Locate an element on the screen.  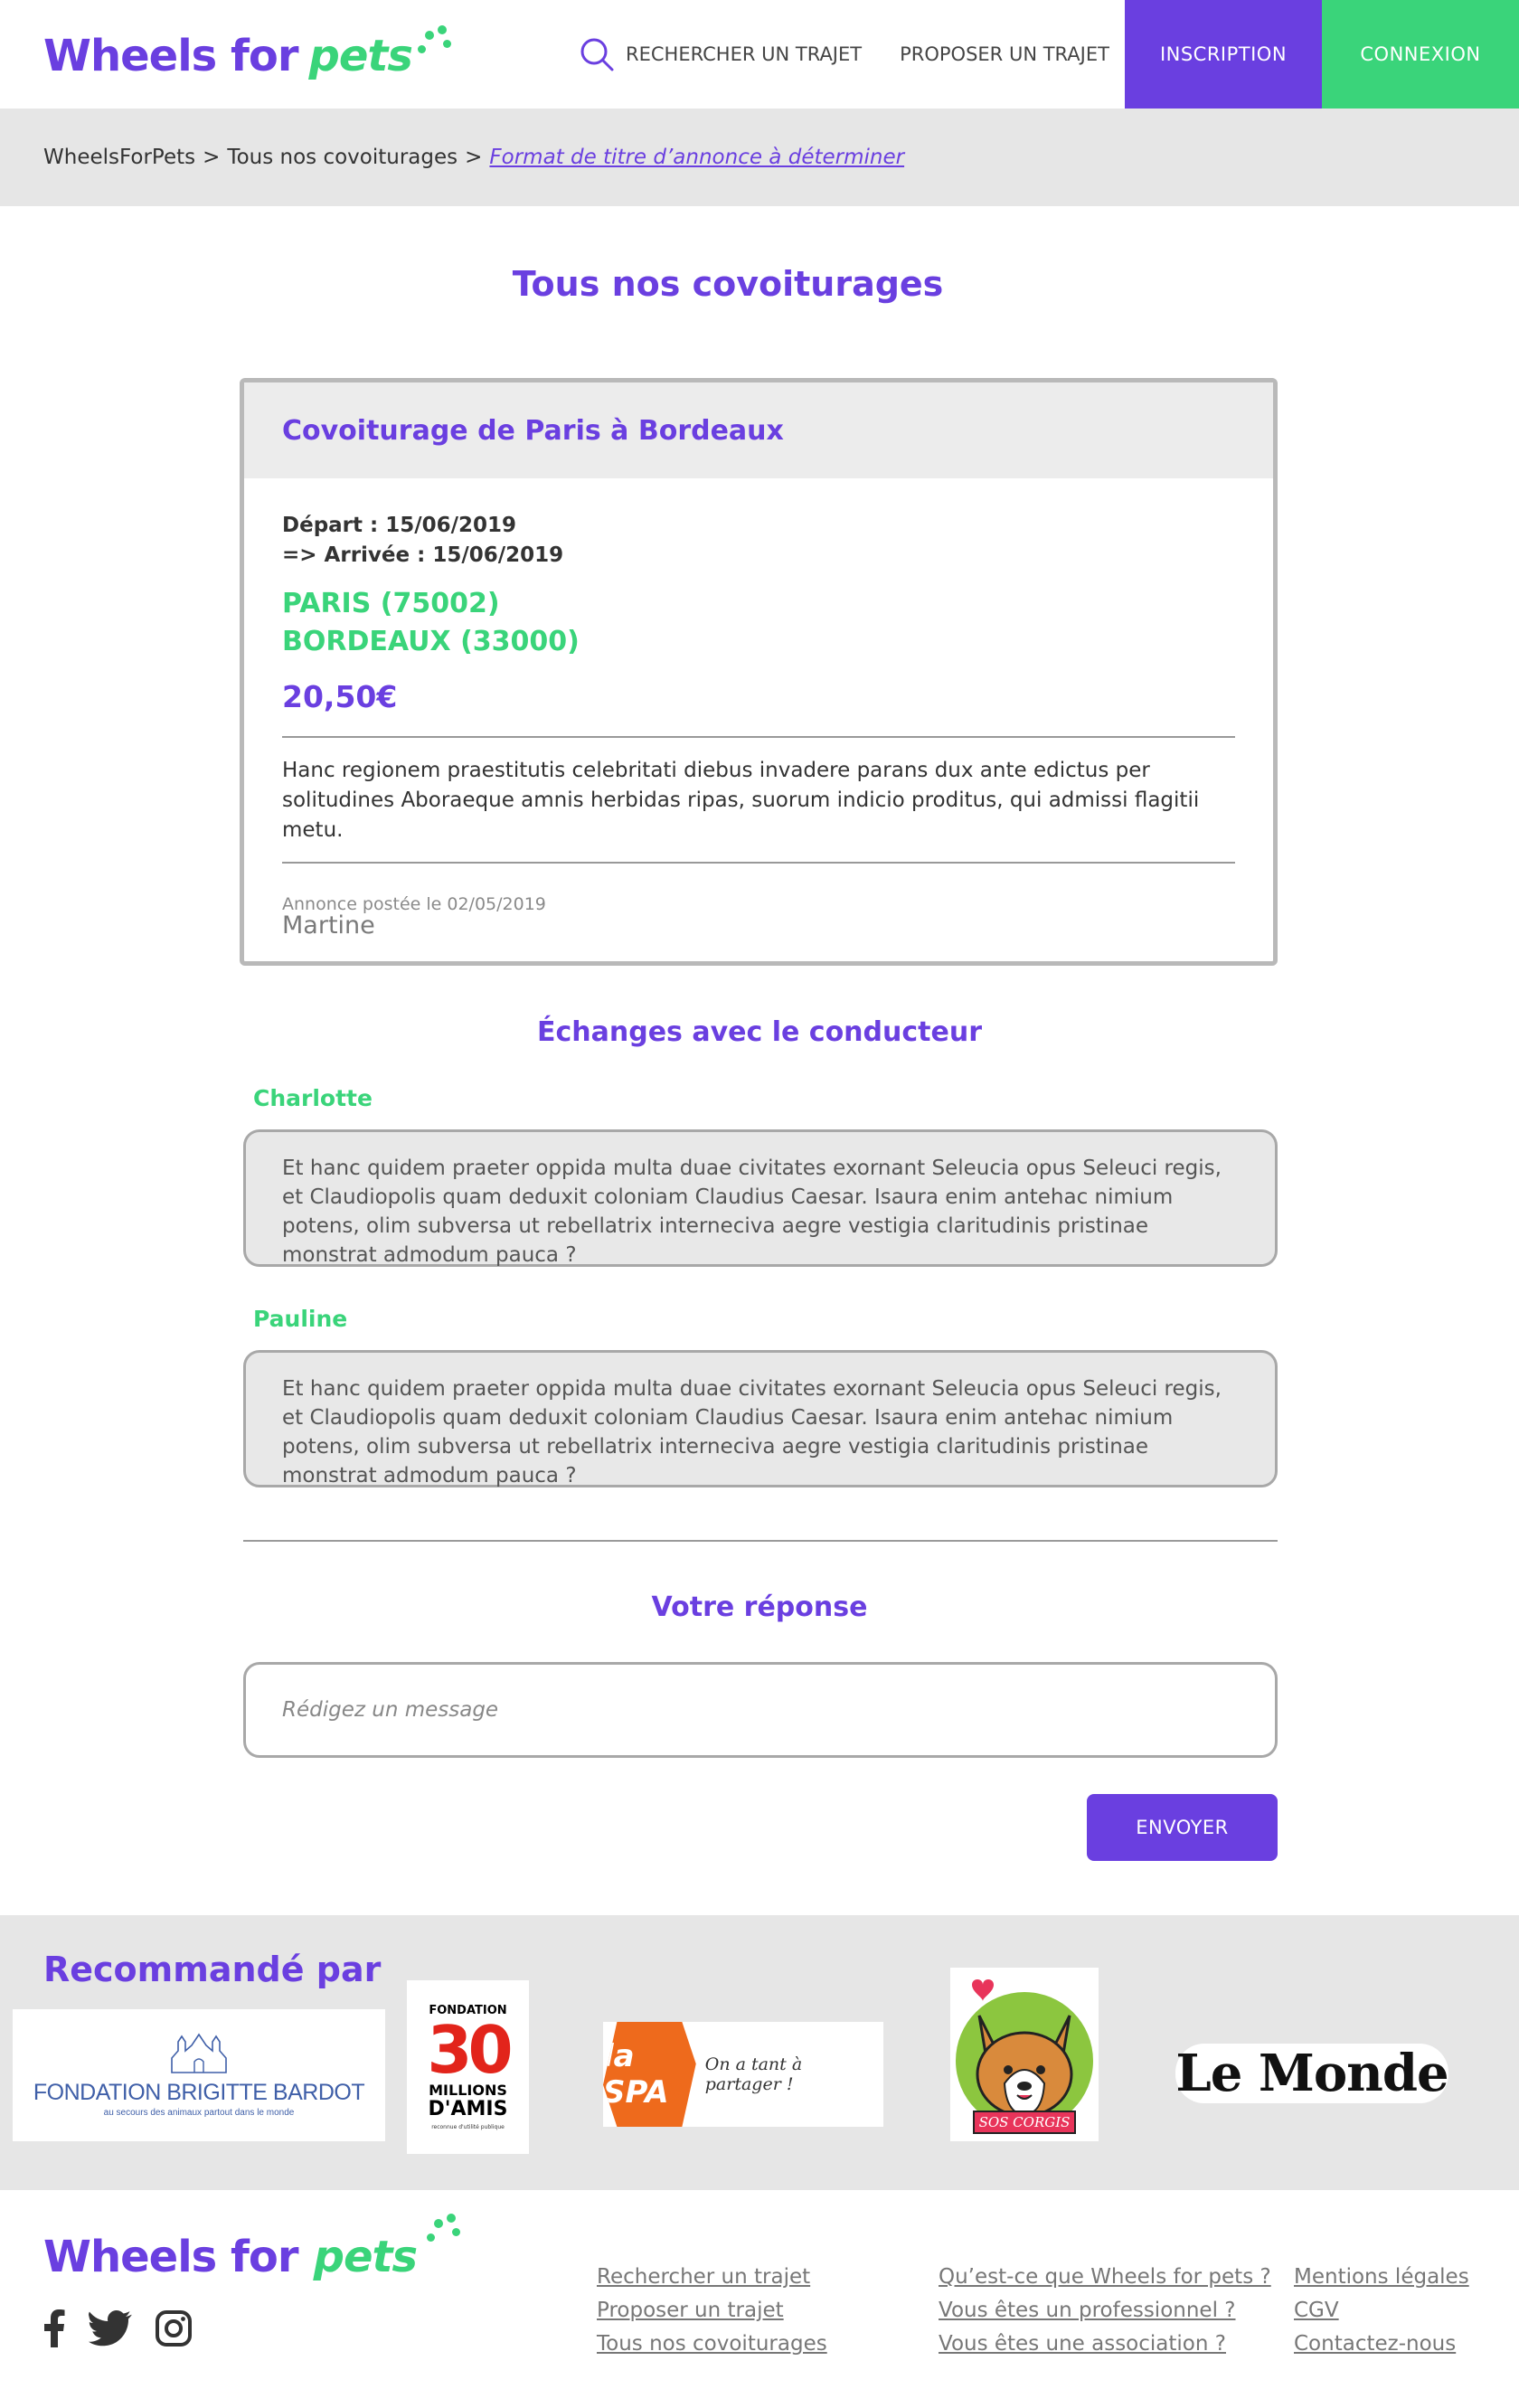
message-input is located at coordinates (761, 1710).